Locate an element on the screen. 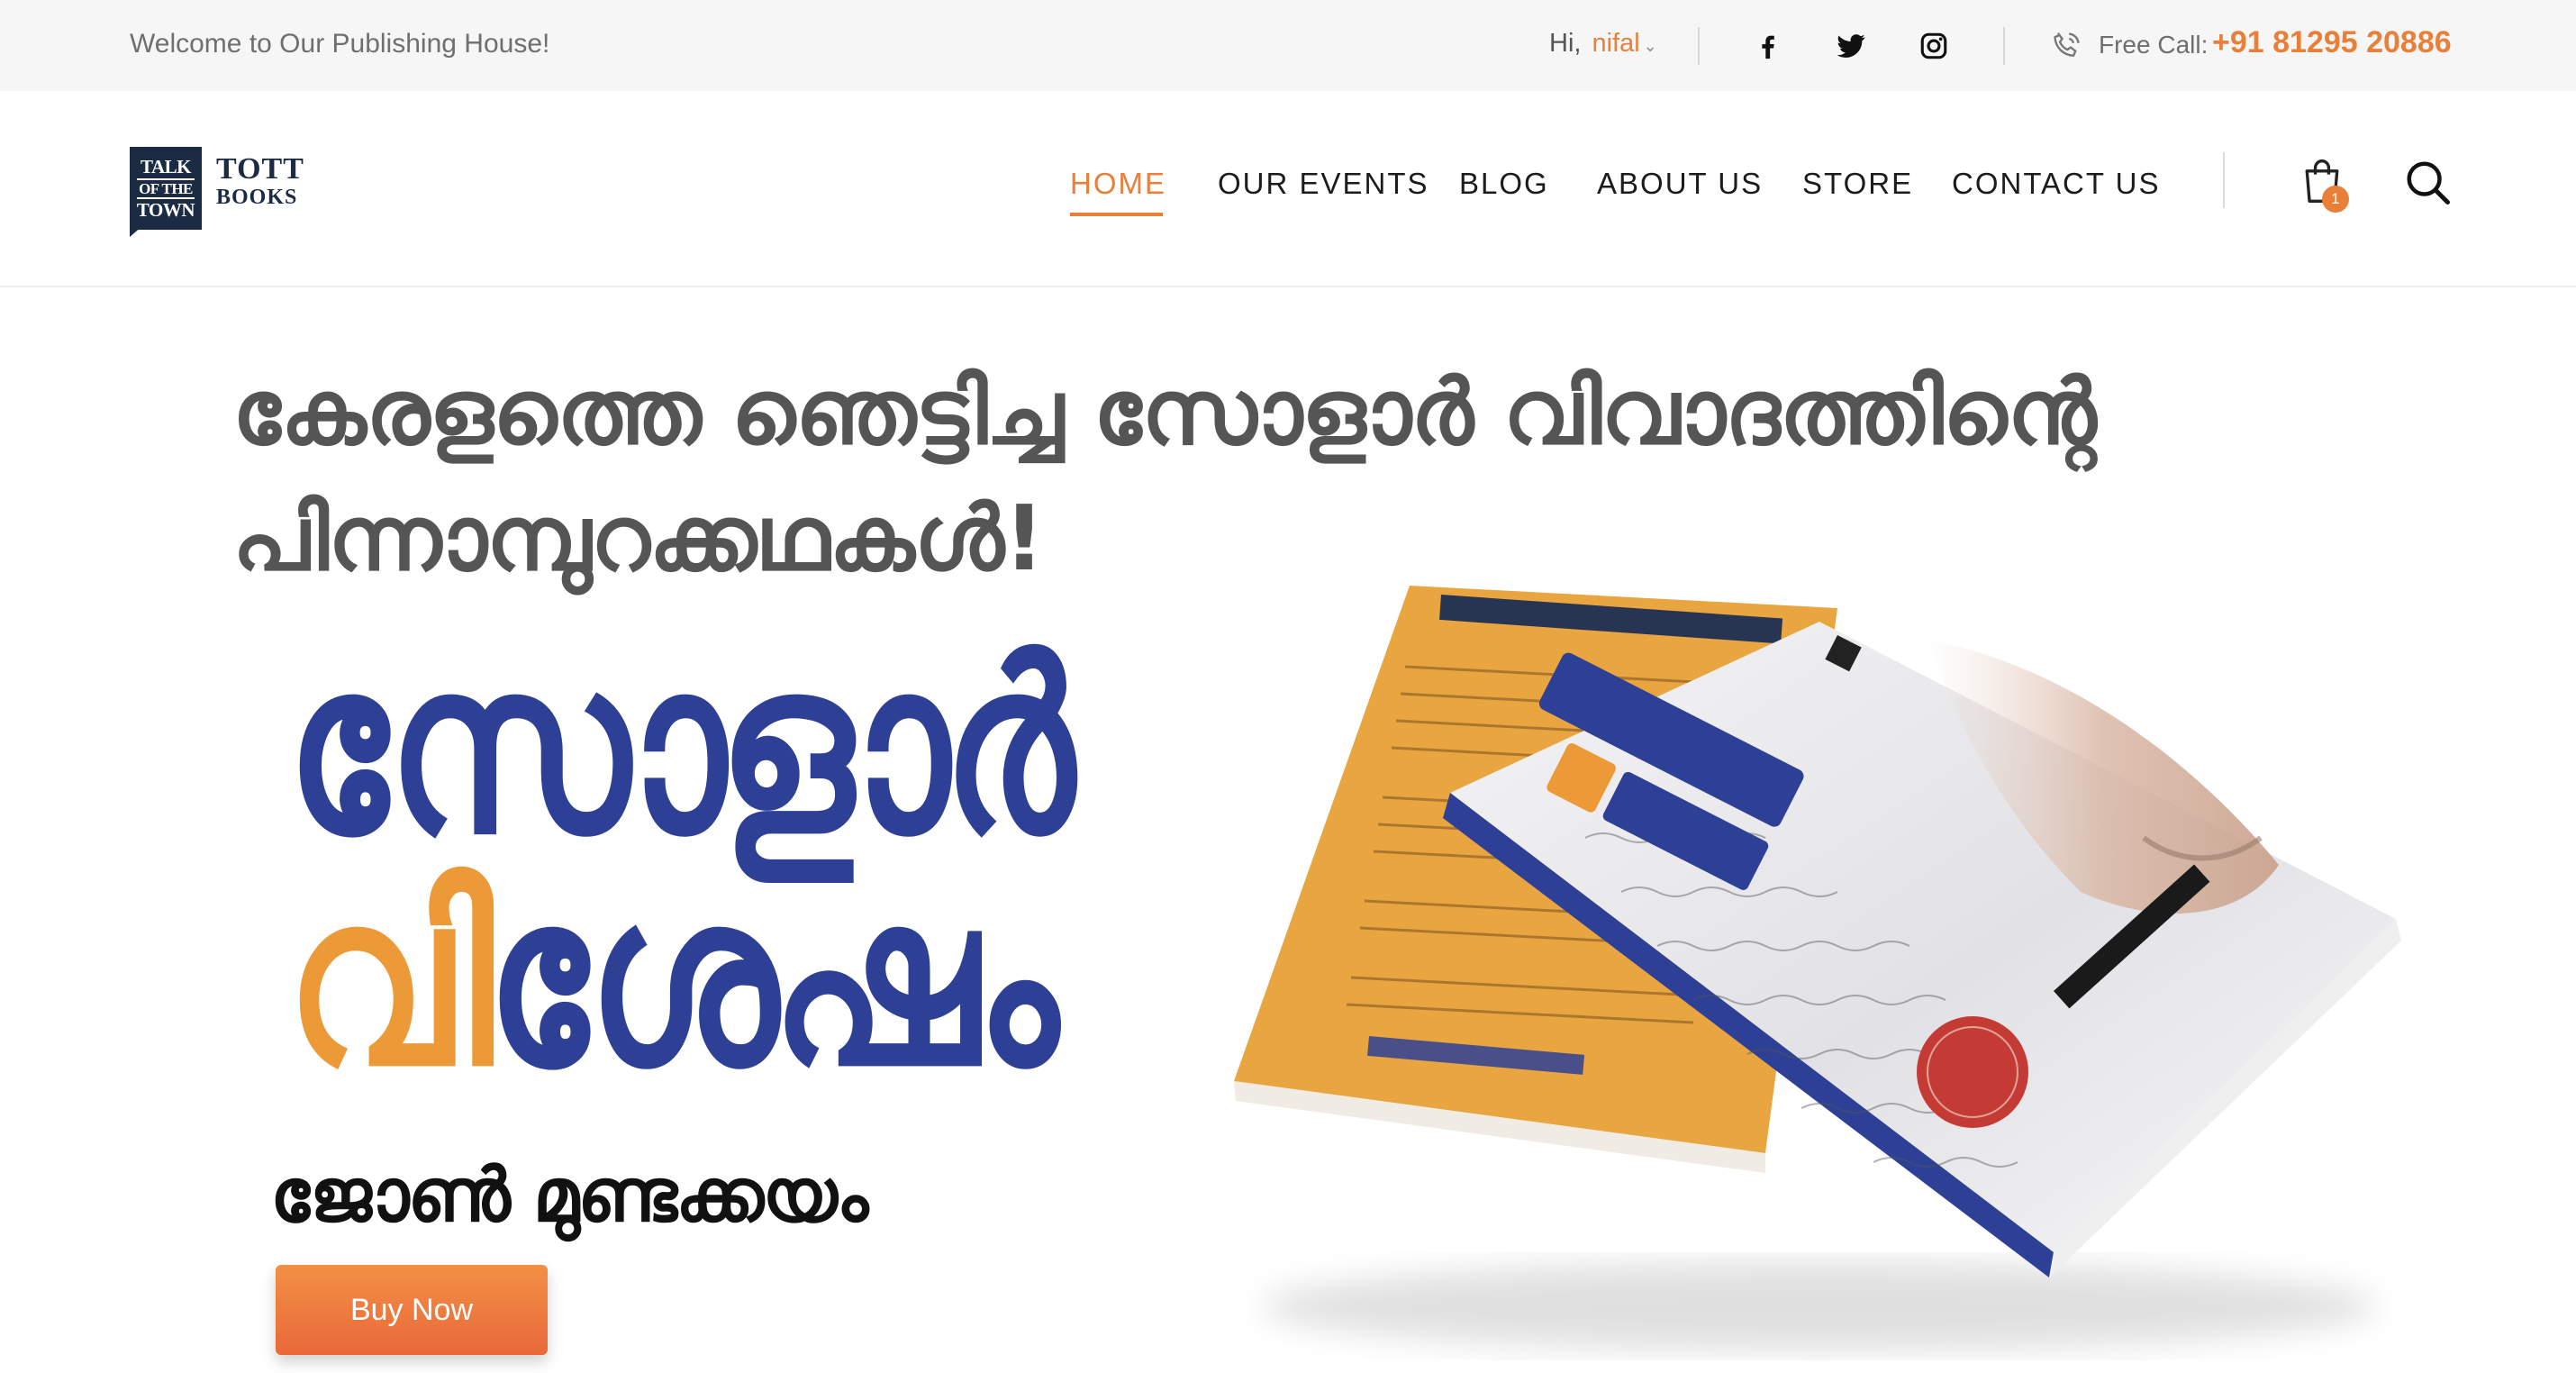 The height and width of the screenshot is (1373, 2576). nav-about-us: ABOUT US is located at coordinates (1680, 184).